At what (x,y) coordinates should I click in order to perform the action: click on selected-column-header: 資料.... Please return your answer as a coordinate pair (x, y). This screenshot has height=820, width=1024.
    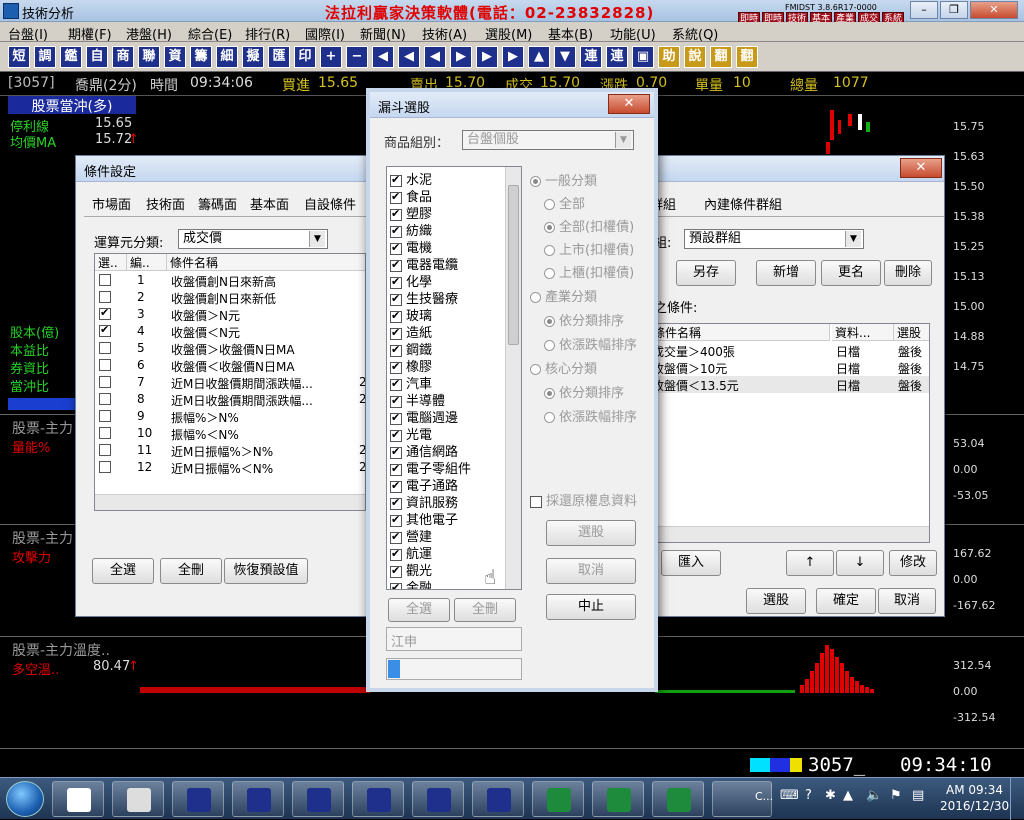
    Looking at the image, I should click on (863, 332).